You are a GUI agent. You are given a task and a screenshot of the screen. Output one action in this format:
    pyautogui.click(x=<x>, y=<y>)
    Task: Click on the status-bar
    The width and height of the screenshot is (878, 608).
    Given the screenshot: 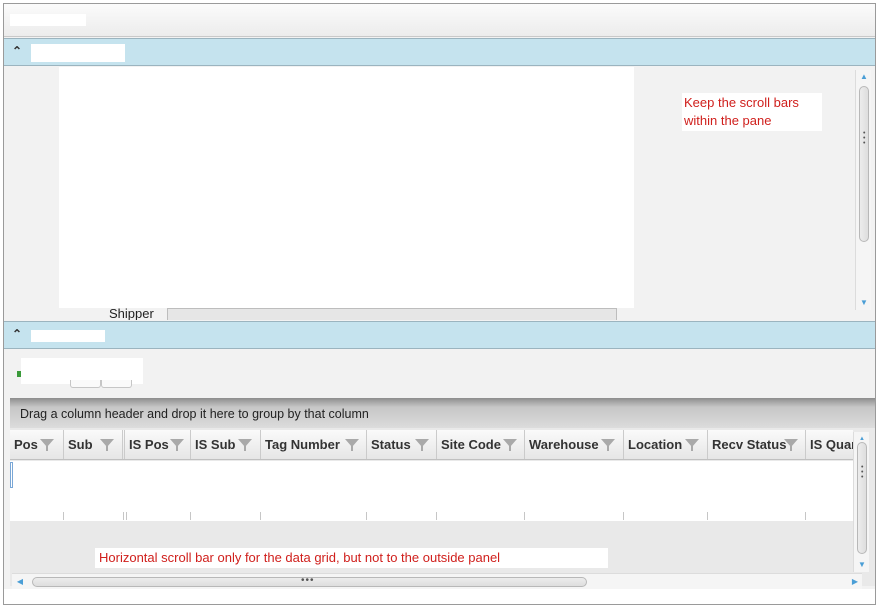 What is the action you would take?
    pyautogui.click(x=439, y=596)
    